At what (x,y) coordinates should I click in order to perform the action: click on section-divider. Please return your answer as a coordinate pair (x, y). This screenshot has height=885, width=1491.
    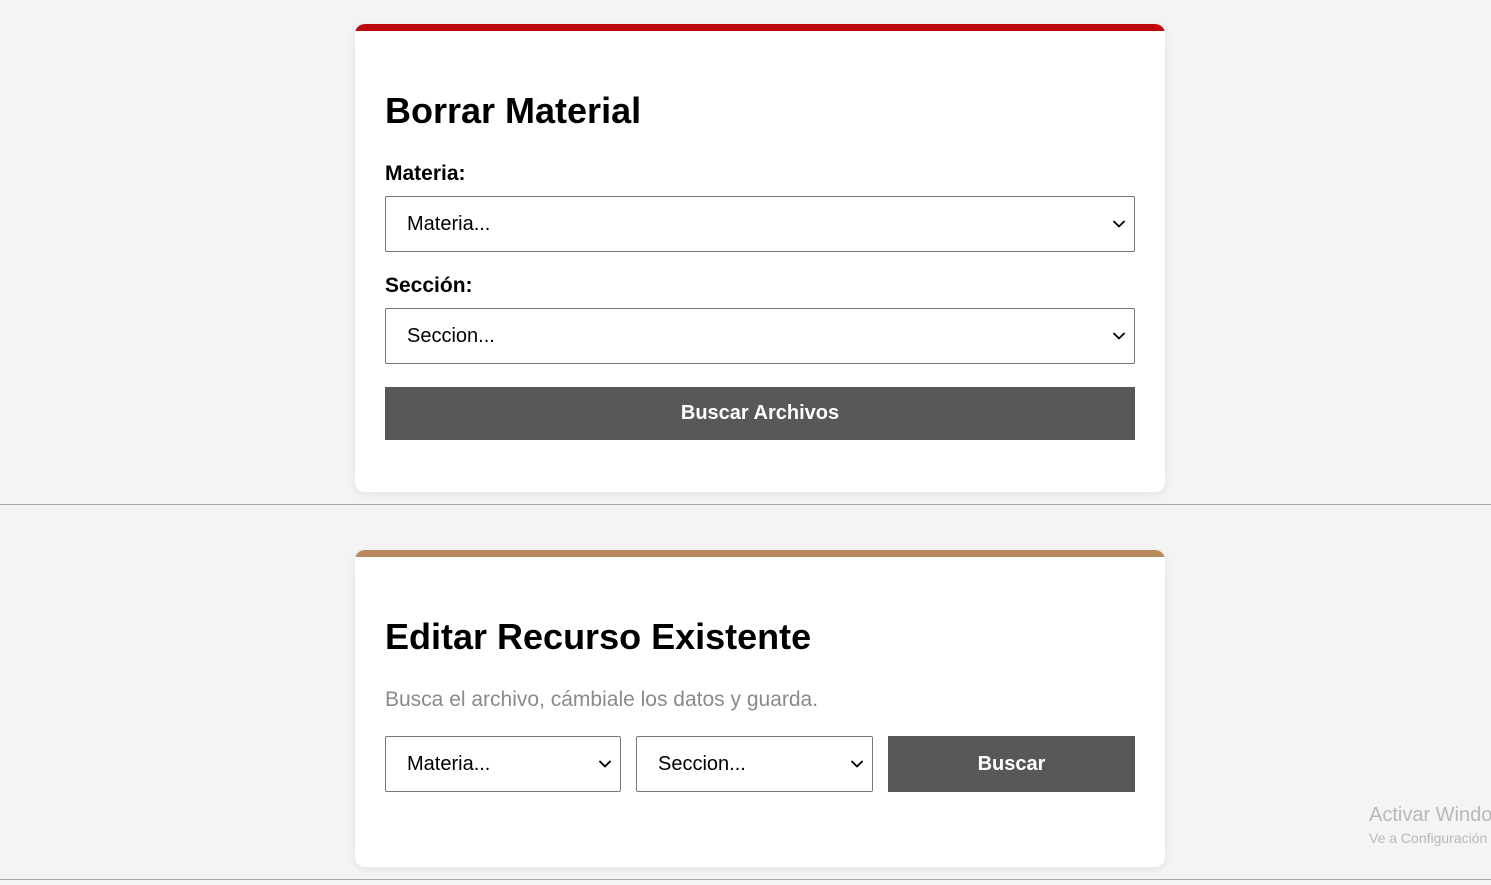
    Looking at the image, I should click on (745, 504).